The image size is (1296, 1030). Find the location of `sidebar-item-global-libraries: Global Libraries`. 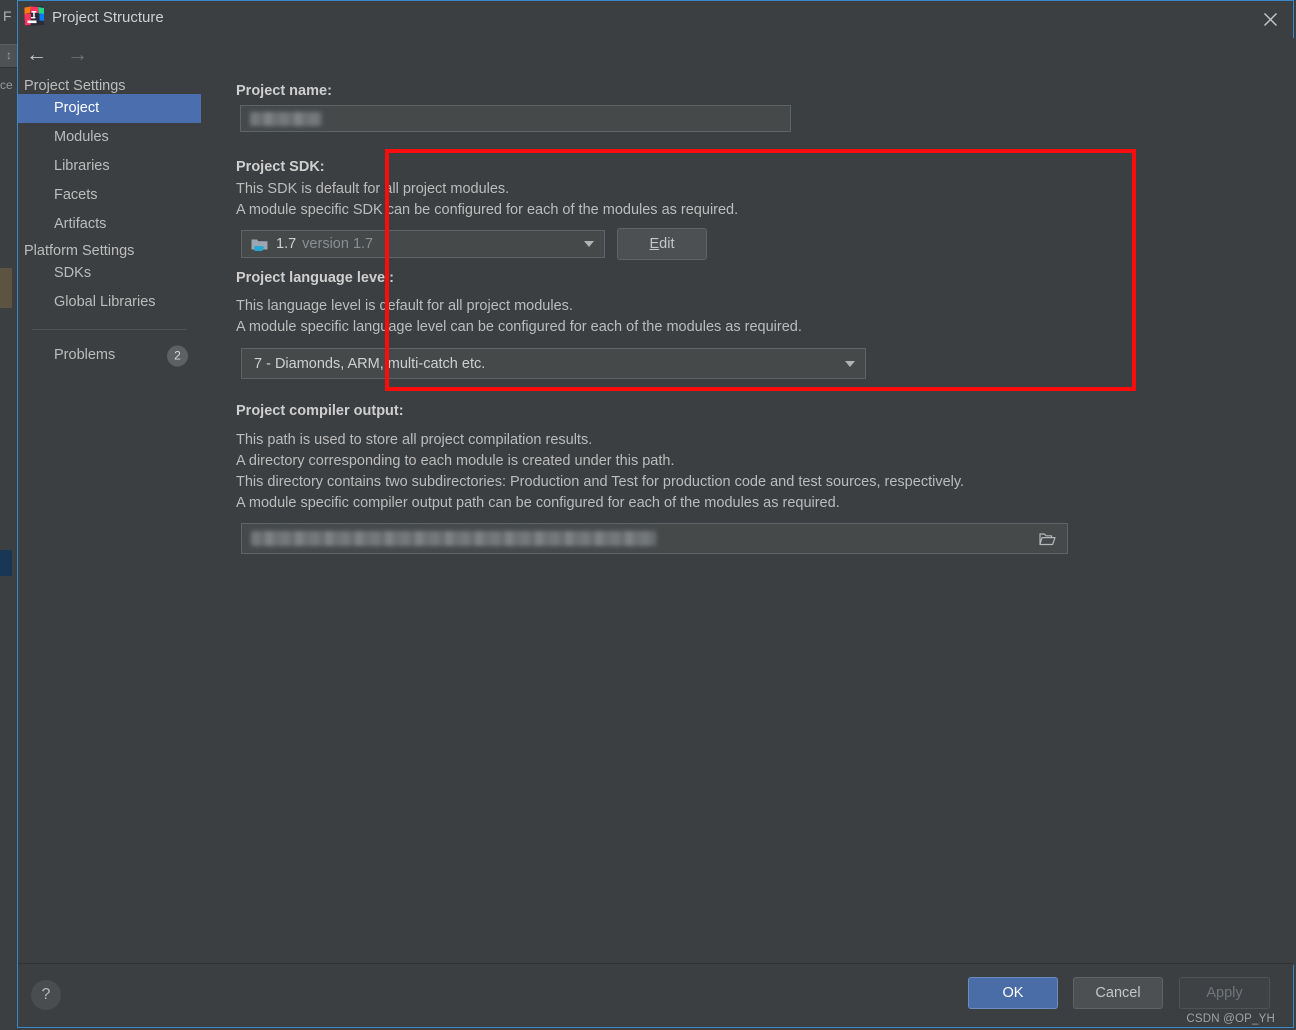

sidebar-item-global-libraries: Global Libraries is located at coordinates (109, 302).